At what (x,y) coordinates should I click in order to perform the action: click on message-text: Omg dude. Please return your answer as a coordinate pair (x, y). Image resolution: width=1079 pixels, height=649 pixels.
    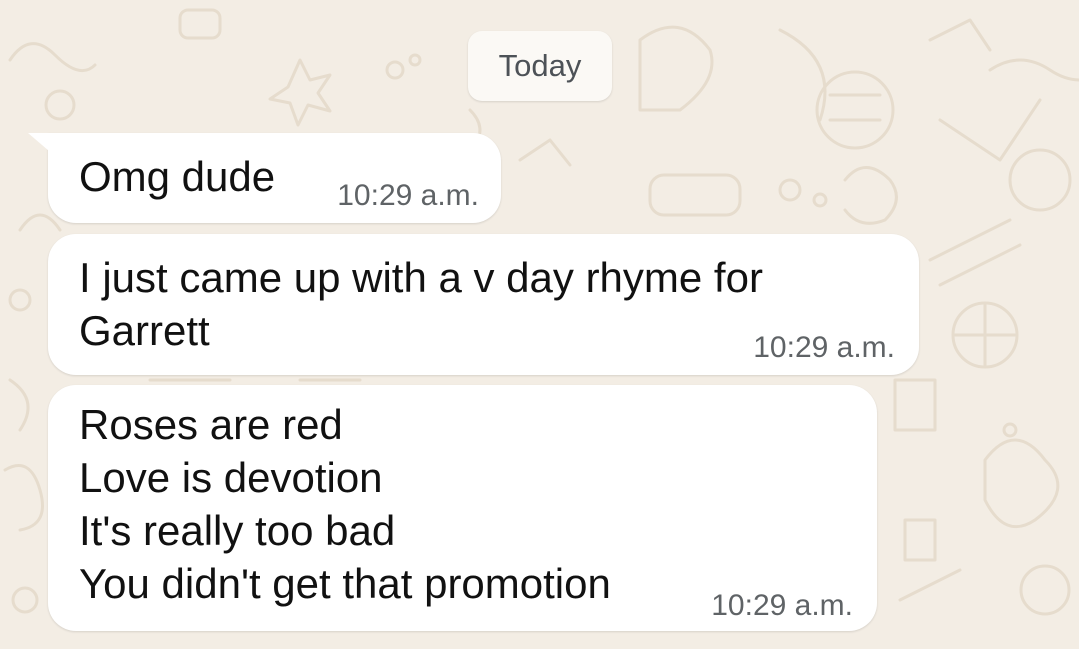
    Looking at the image, I should click on (177, 176).